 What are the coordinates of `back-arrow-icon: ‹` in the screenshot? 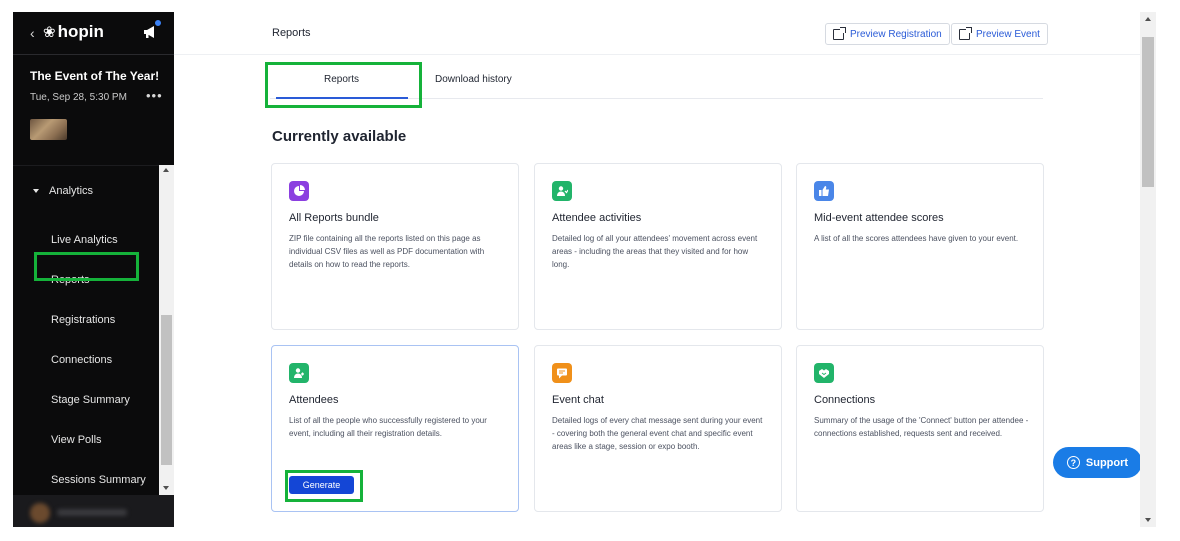 It's located at (32, 33).